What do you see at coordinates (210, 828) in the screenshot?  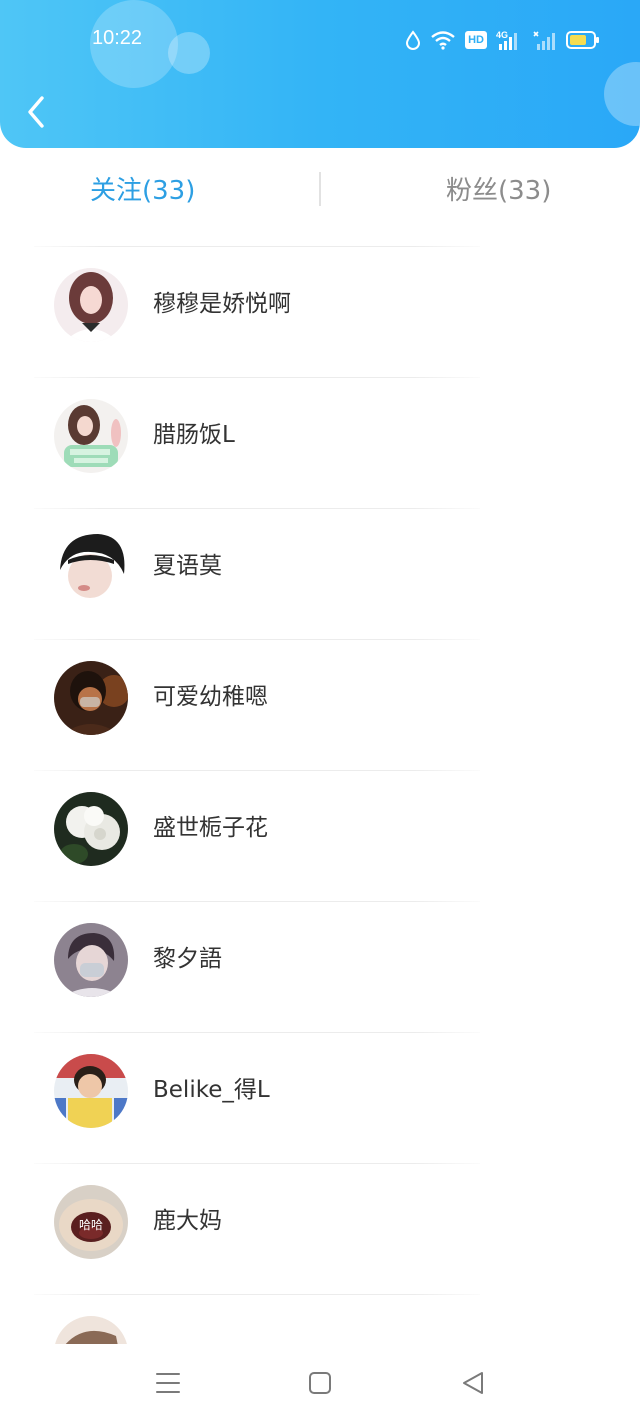 I see `user-name: 盛世栀子花` at bounding box center [210, 828].